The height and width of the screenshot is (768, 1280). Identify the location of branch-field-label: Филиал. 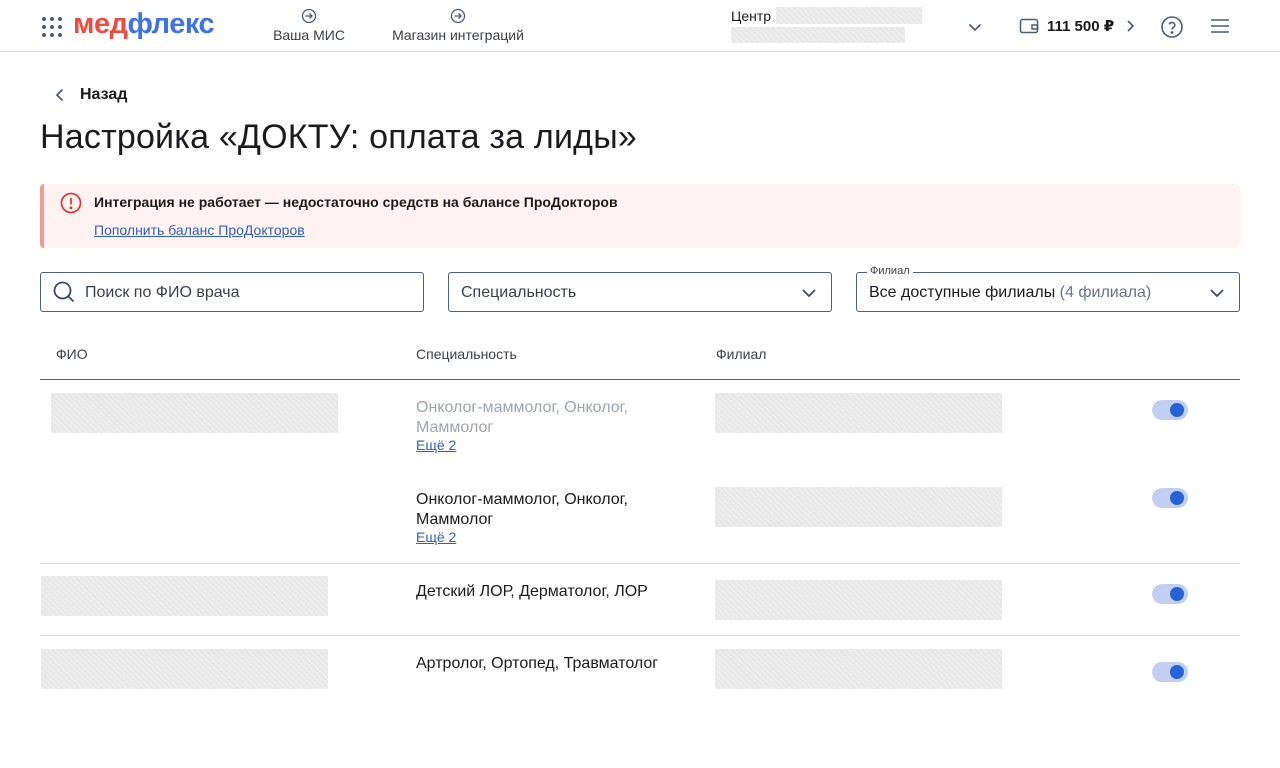
(890, 271).